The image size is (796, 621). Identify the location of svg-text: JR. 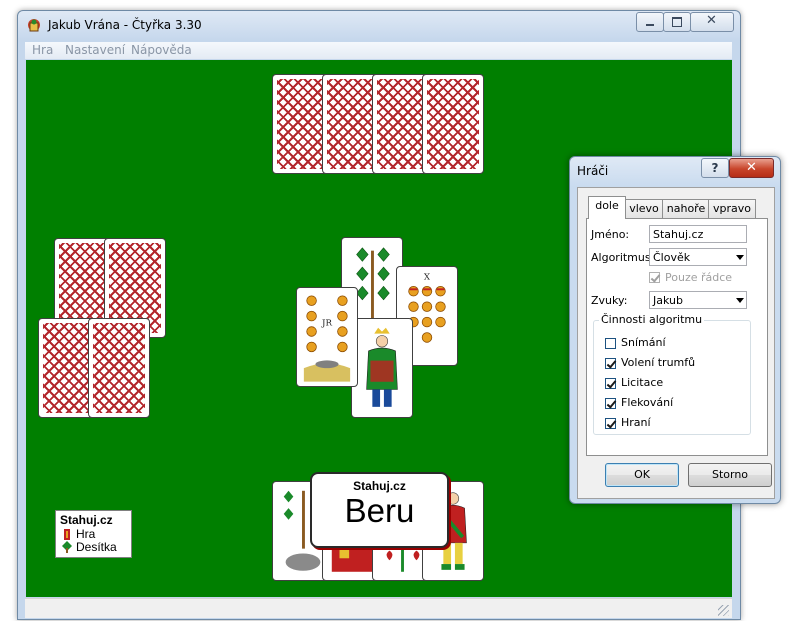
(326, 324).